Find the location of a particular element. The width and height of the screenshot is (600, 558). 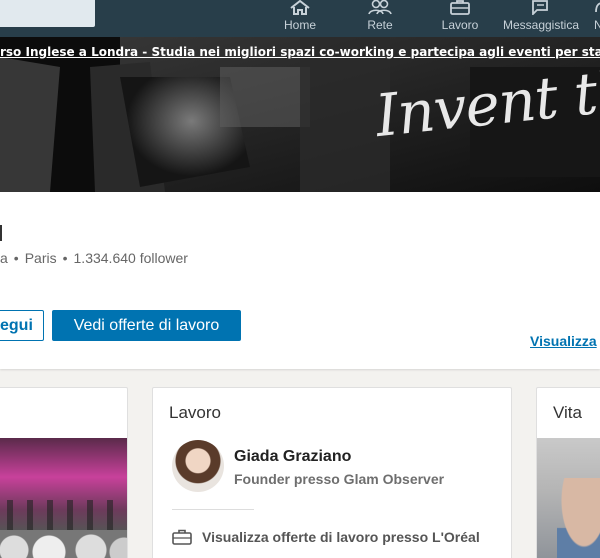

nav-item-network: Rete is located at coordinates (380, 18).